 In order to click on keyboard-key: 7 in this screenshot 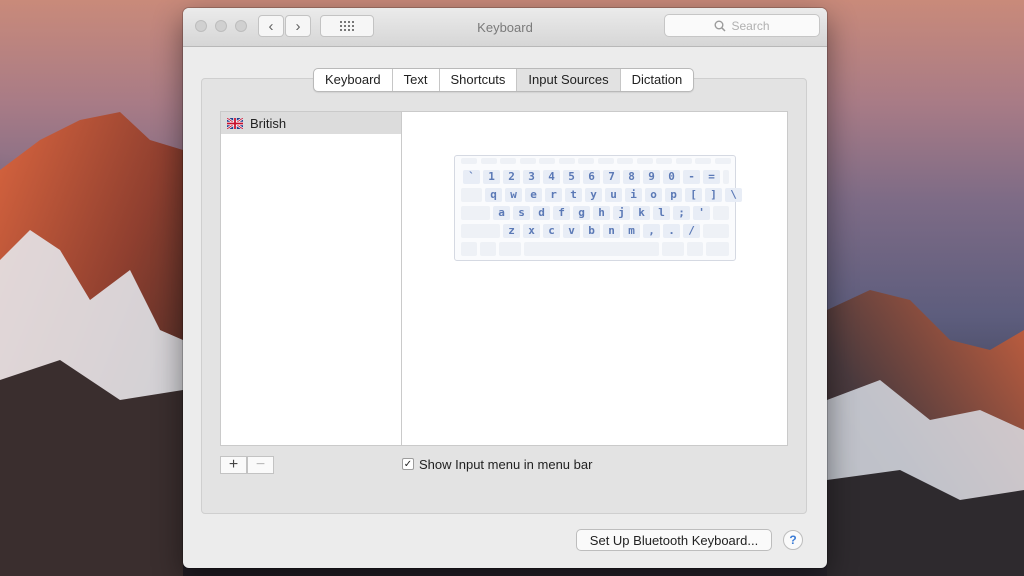, I will do `click(611, 177)`.